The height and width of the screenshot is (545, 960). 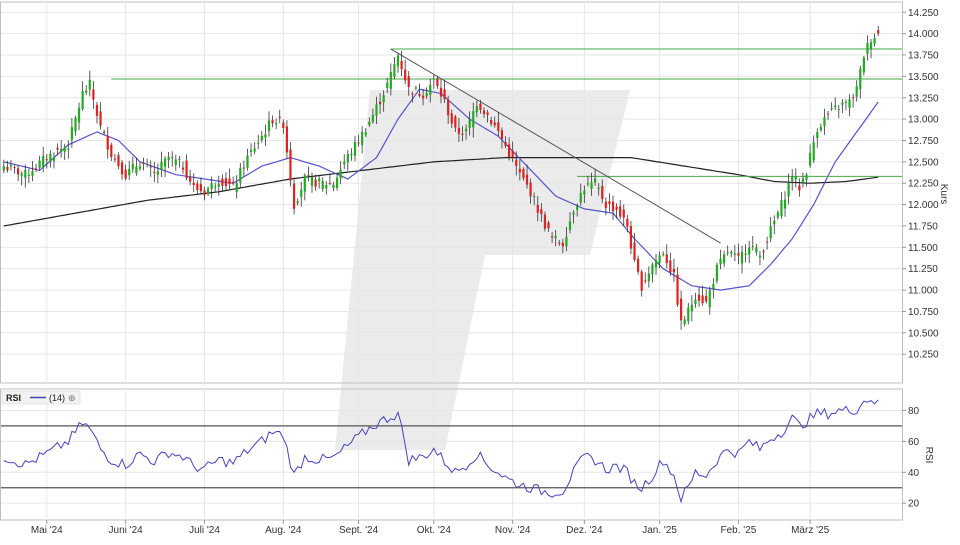 What do you see at coordinates (283, 530) in the screenshot?
I see `x-tick-label: Aug. '24` at bounding box center [283, 530].